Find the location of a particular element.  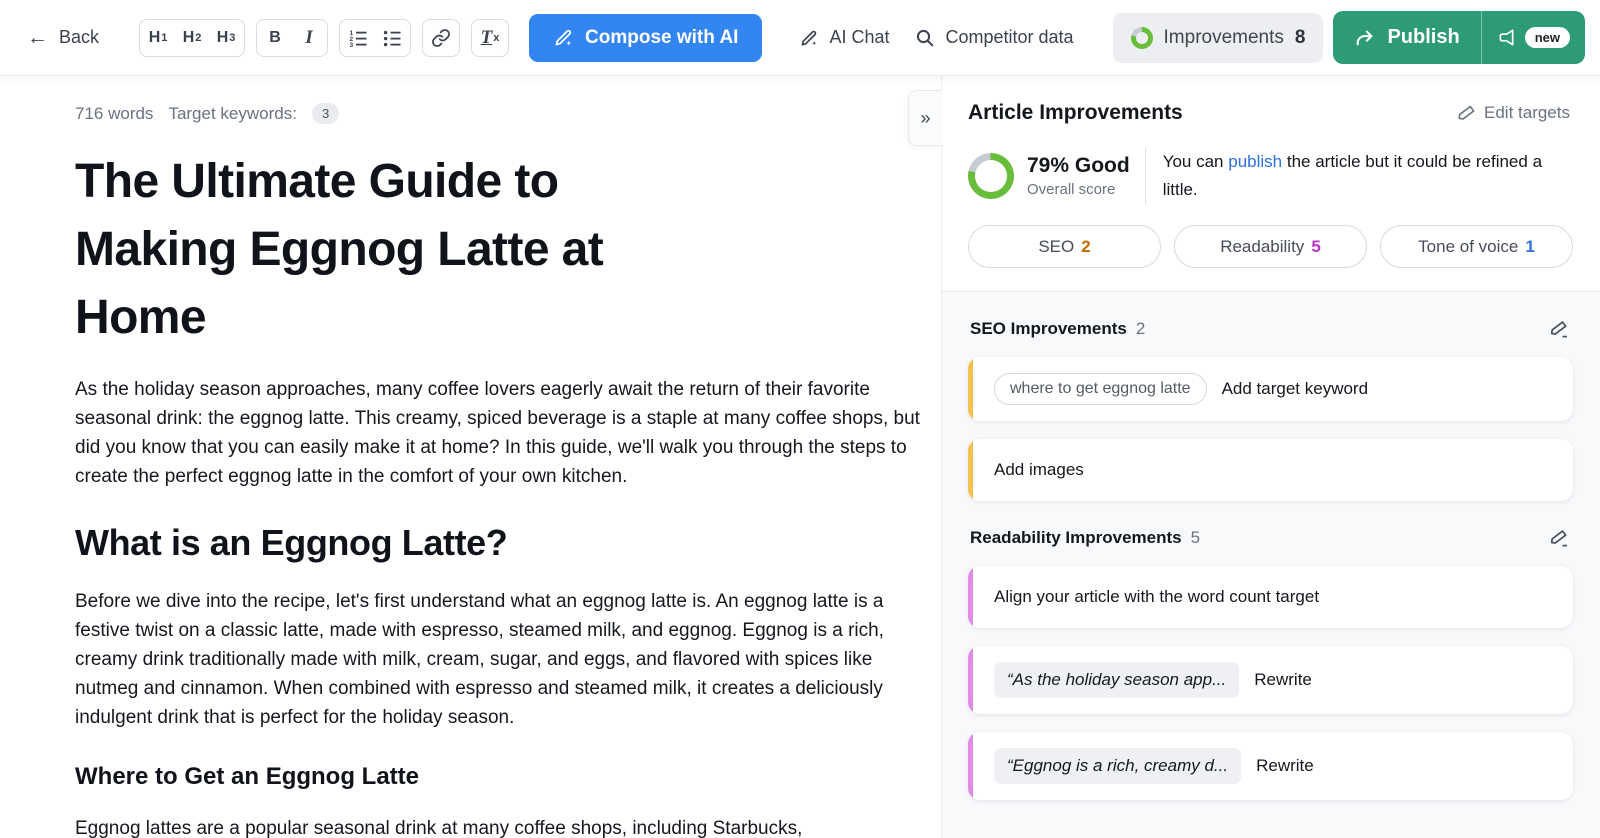

link-button-group is located at coordinates (441, 37).